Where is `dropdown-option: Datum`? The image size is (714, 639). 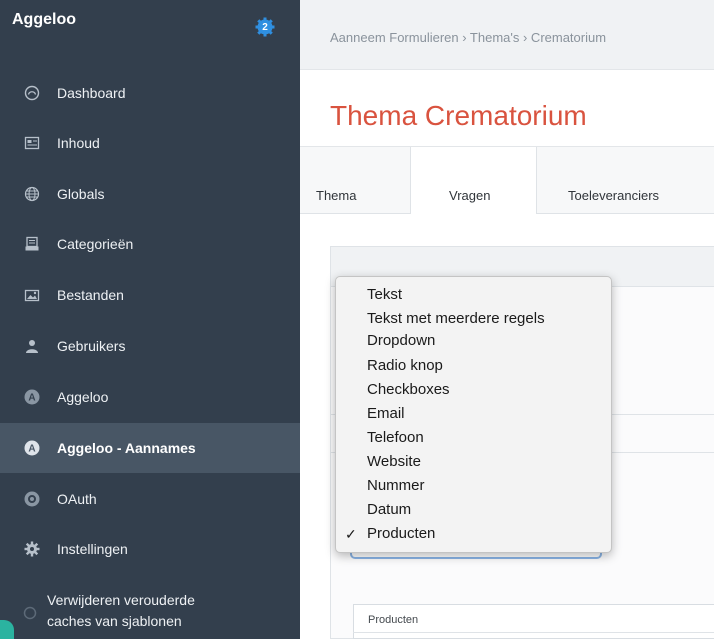
dropdown-option: Datum is located at coordinates (389, 509).